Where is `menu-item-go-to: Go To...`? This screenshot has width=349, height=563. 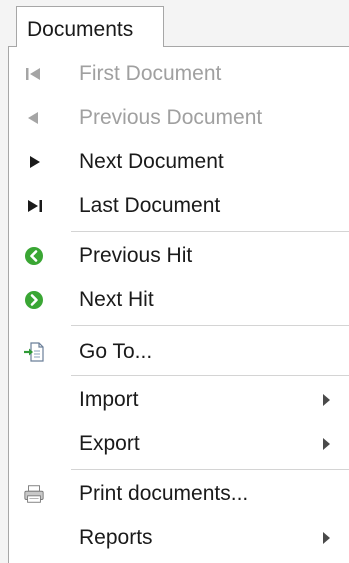
menu-item-go-to: Go To... is located at coordinates (179, 352).